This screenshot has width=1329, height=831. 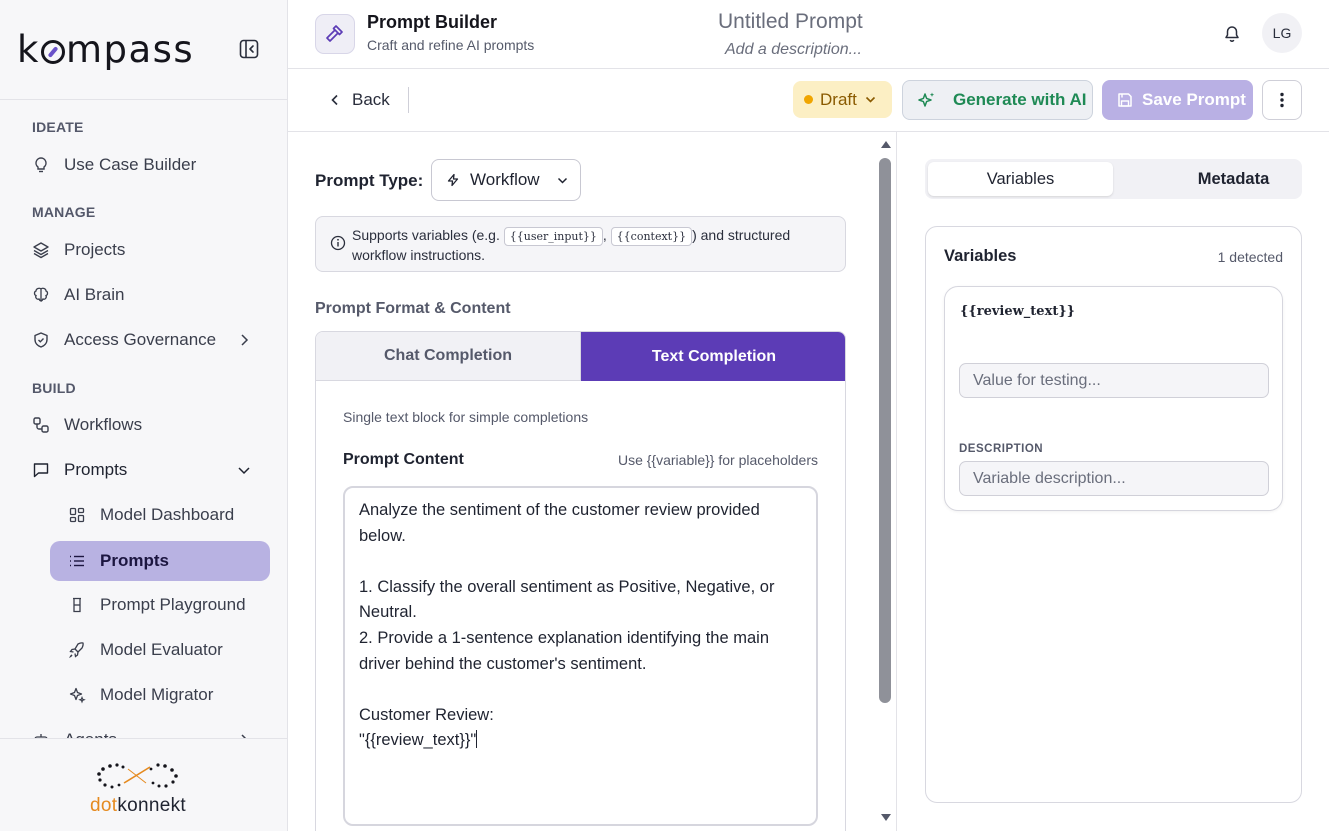 What do you see at coordinates (145, 791) in the screenshot?
I see `dotkonnekt-logo: dotkonnekt` at bounding box center [145, 791].